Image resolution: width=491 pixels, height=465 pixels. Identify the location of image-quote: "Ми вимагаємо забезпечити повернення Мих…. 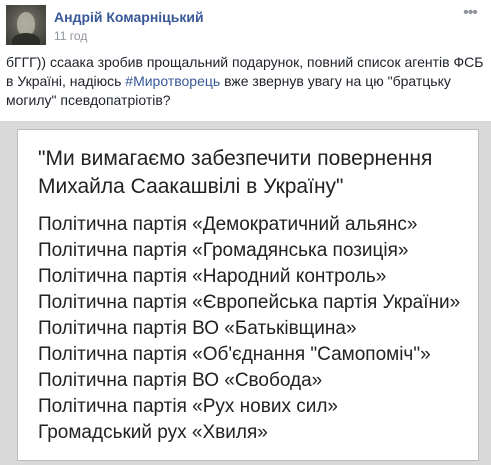
(235, 173).